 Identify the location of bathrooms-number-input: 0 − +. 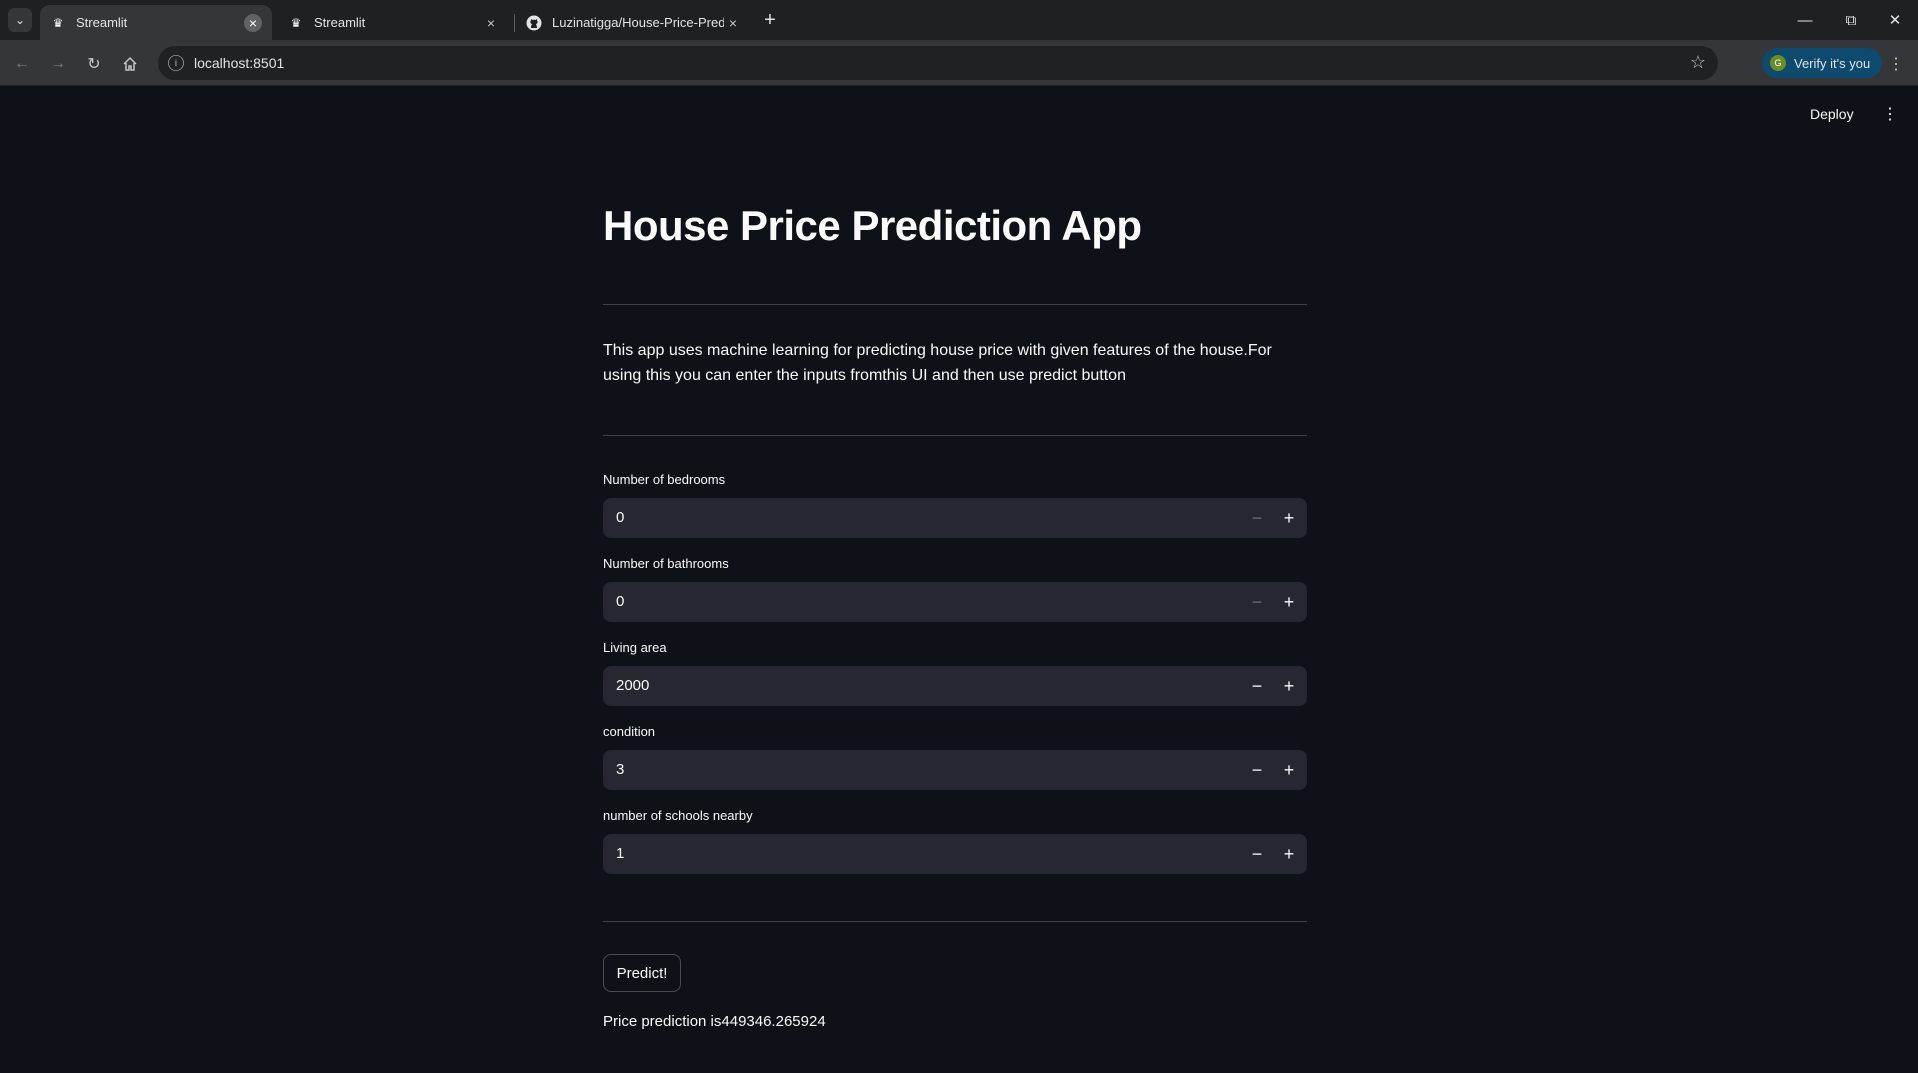
(955, 602).